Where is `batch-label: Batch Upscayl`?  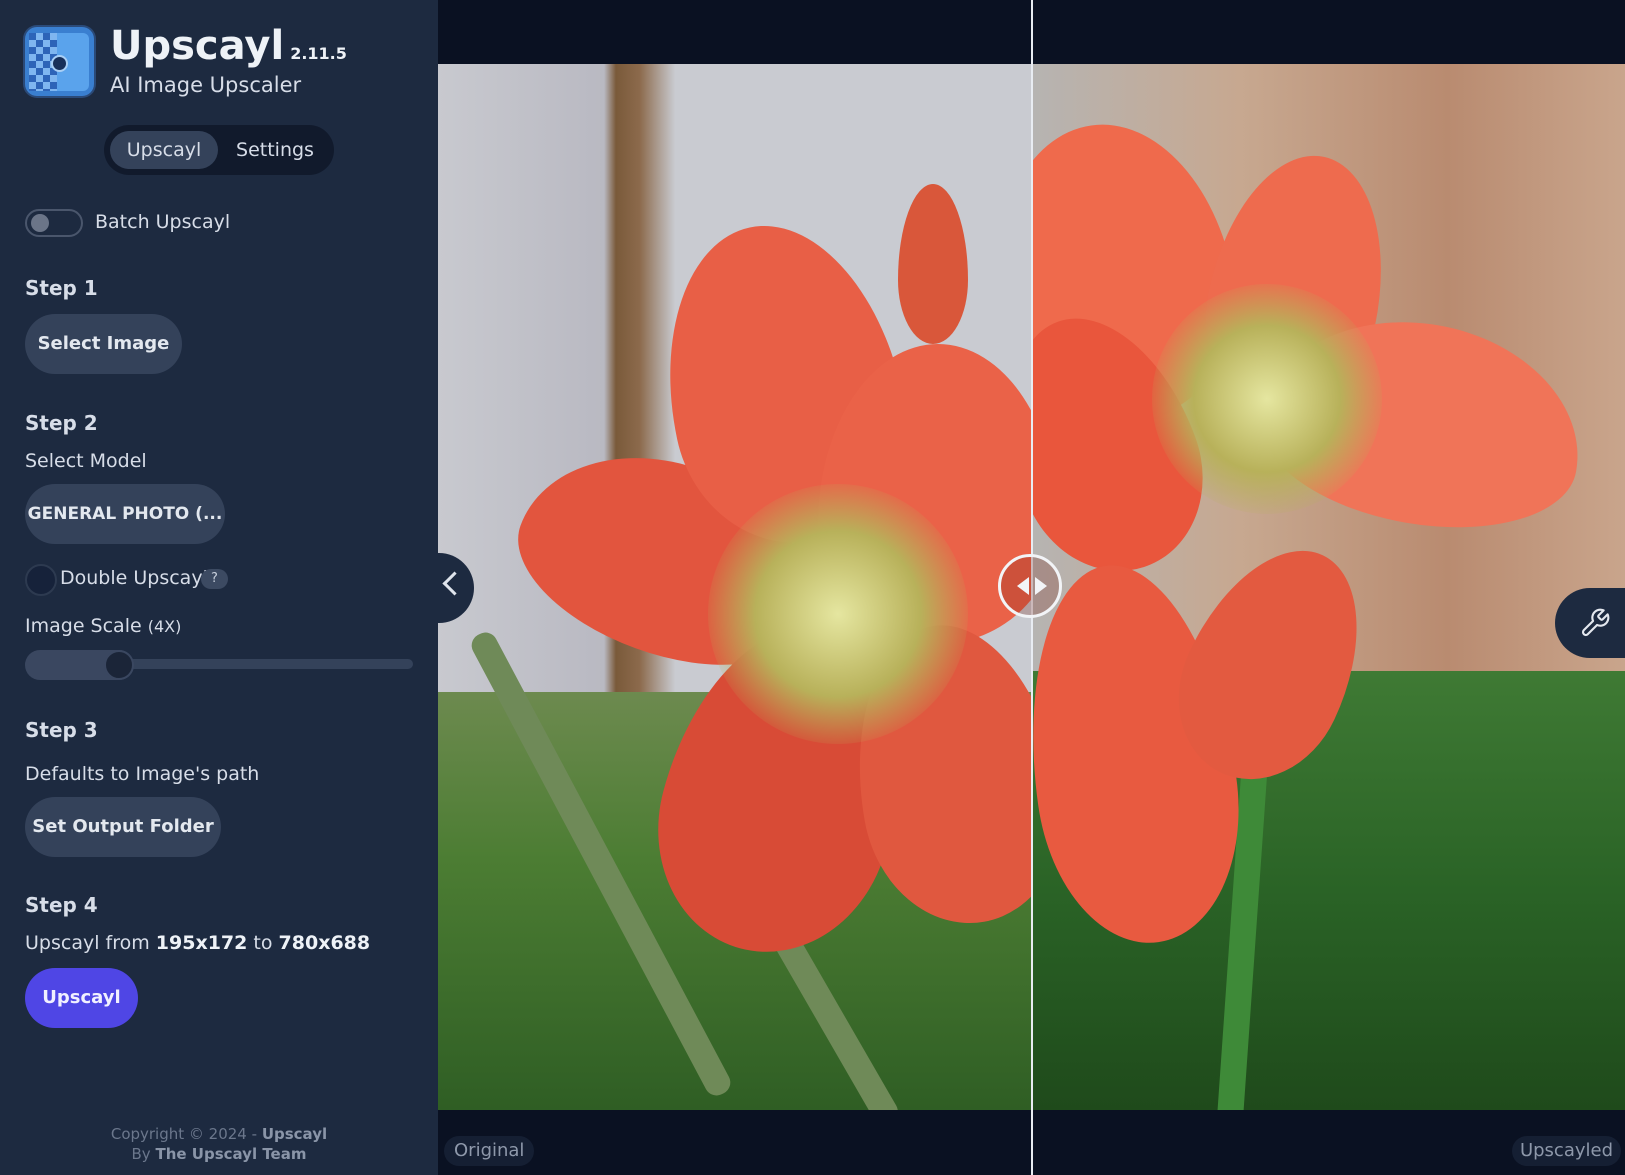 batch-label: Batch Upscayl is located at coordinates (163, 222).